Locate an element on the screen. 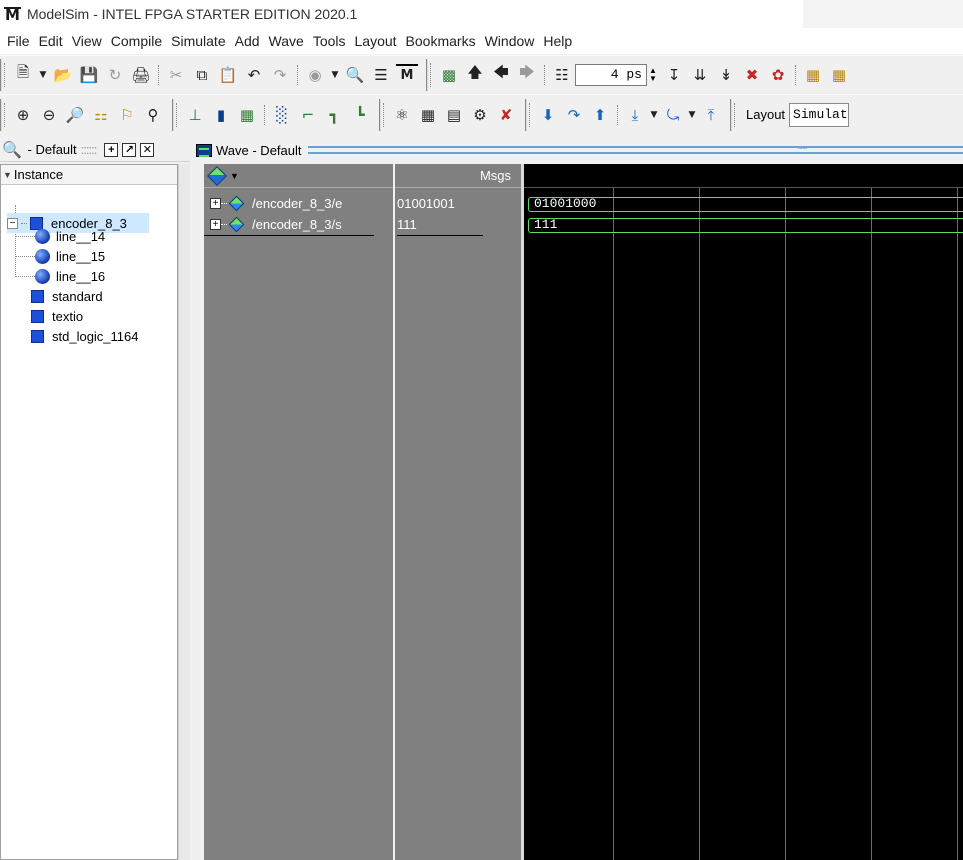  step-out-all-icon: ⤒ is located at coordinates (711, 115).